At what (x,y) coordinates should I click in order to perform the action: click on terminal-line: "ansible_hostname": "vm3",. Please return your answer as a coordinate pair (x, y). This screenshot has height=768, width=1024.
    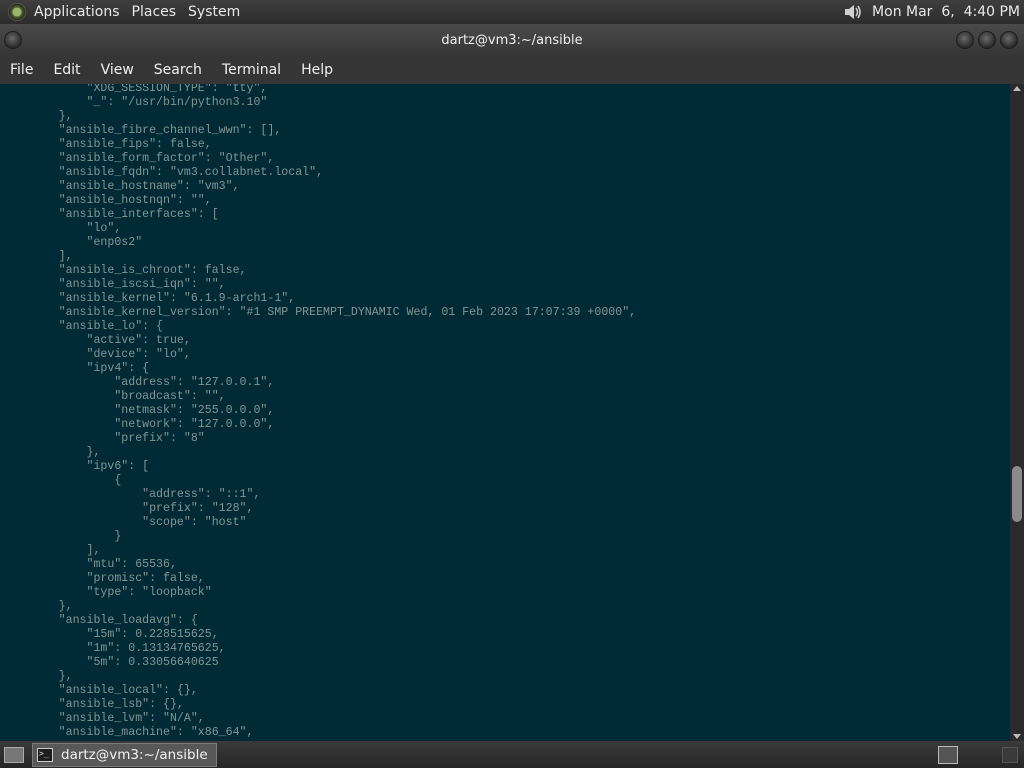
    Looking at the image, I should click on (121, 186).